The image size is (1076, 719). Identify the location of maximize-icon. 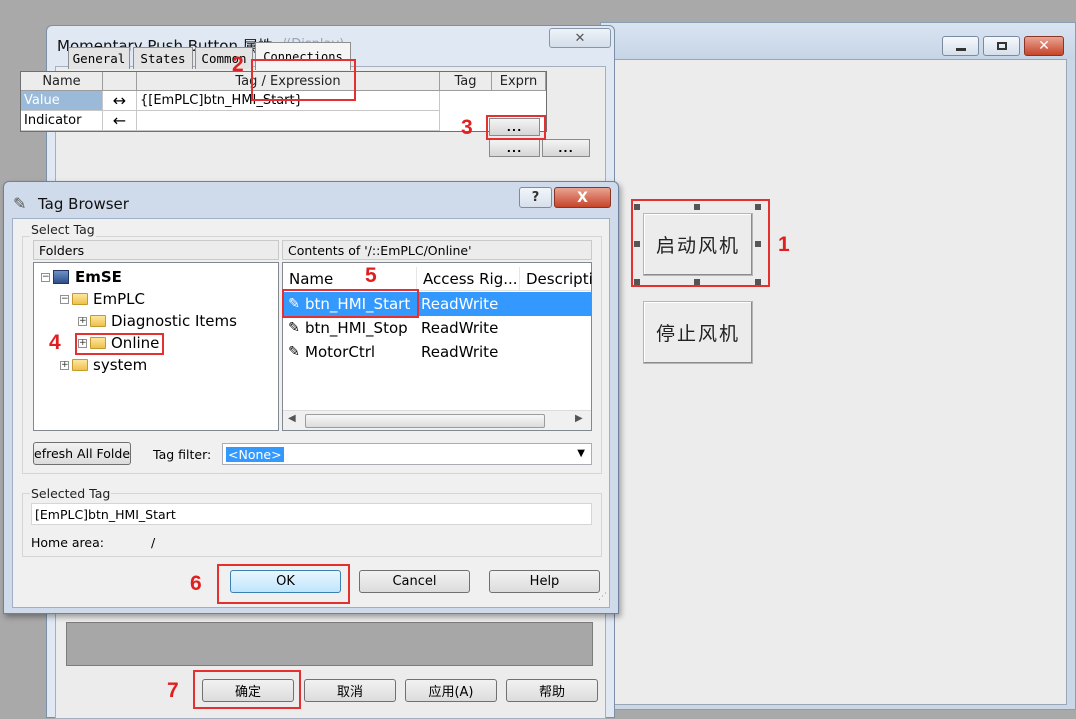
(1001, 46).